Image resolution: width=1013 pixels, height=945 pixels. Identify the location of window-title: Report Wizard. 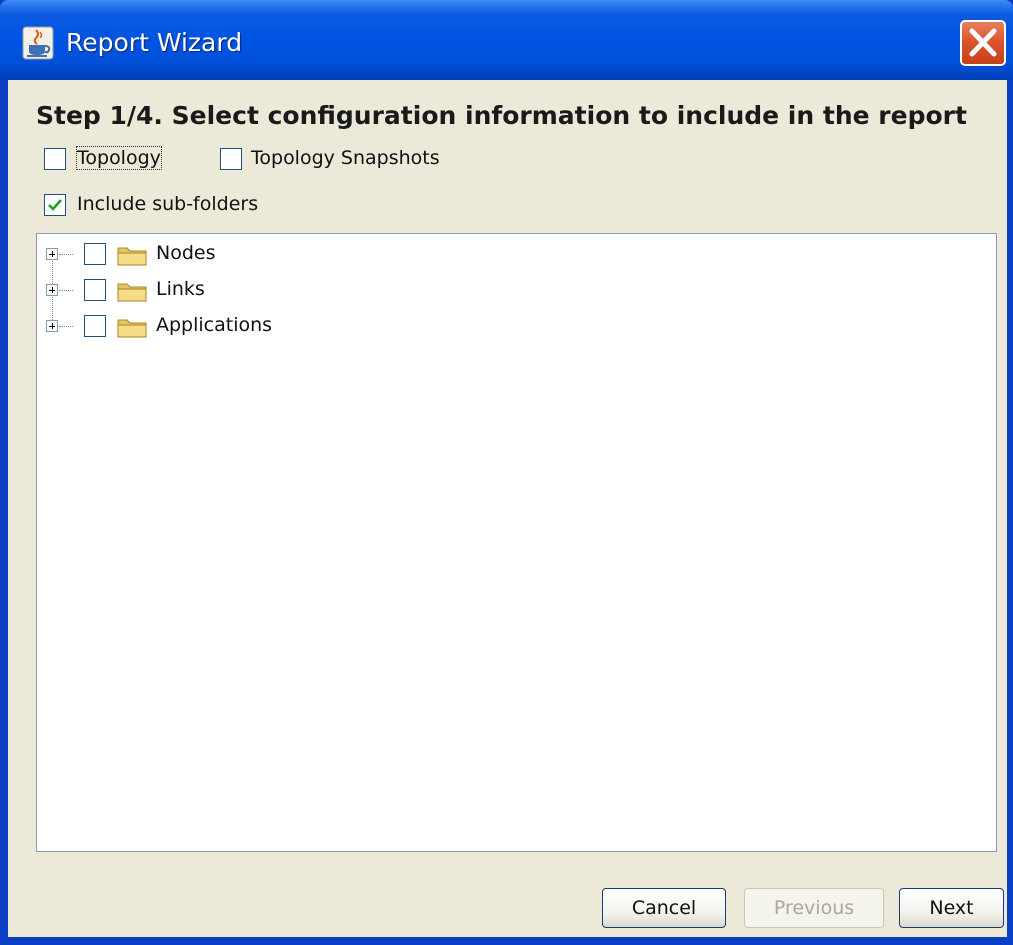
(154, 42).